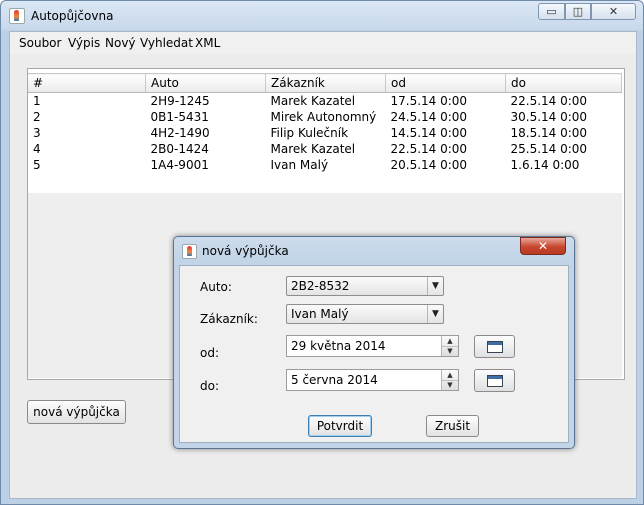 This screenshot has width=644, height=505. I want to click on customer-select: Ivan Malý ▼, so click(365, 314).